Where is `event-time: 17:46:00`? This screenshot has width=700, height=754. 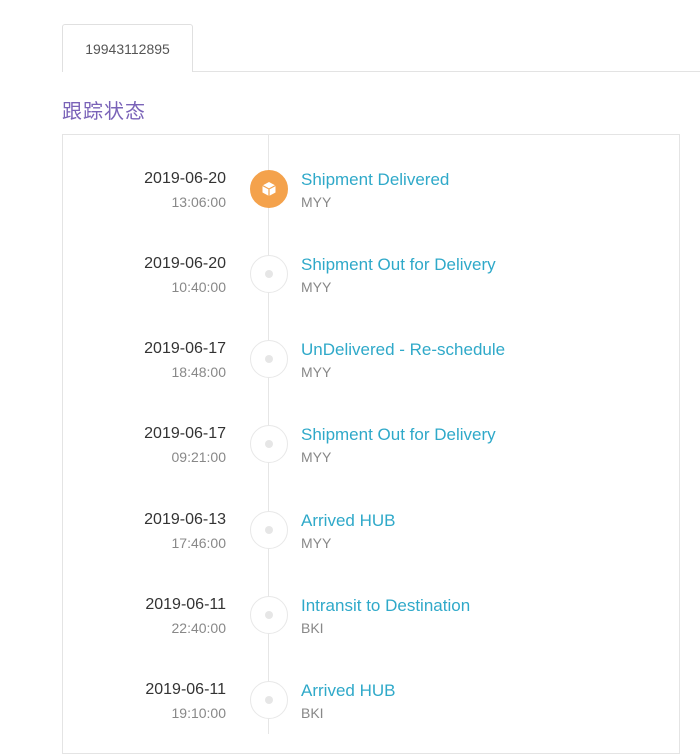 event-time: 17:46:00 is located at coordinates (199, 543).